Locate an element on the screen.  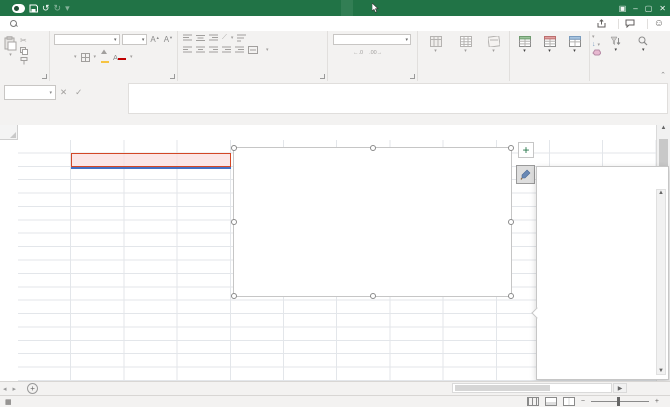
align-right-icon is located at coordinates (213, 50).